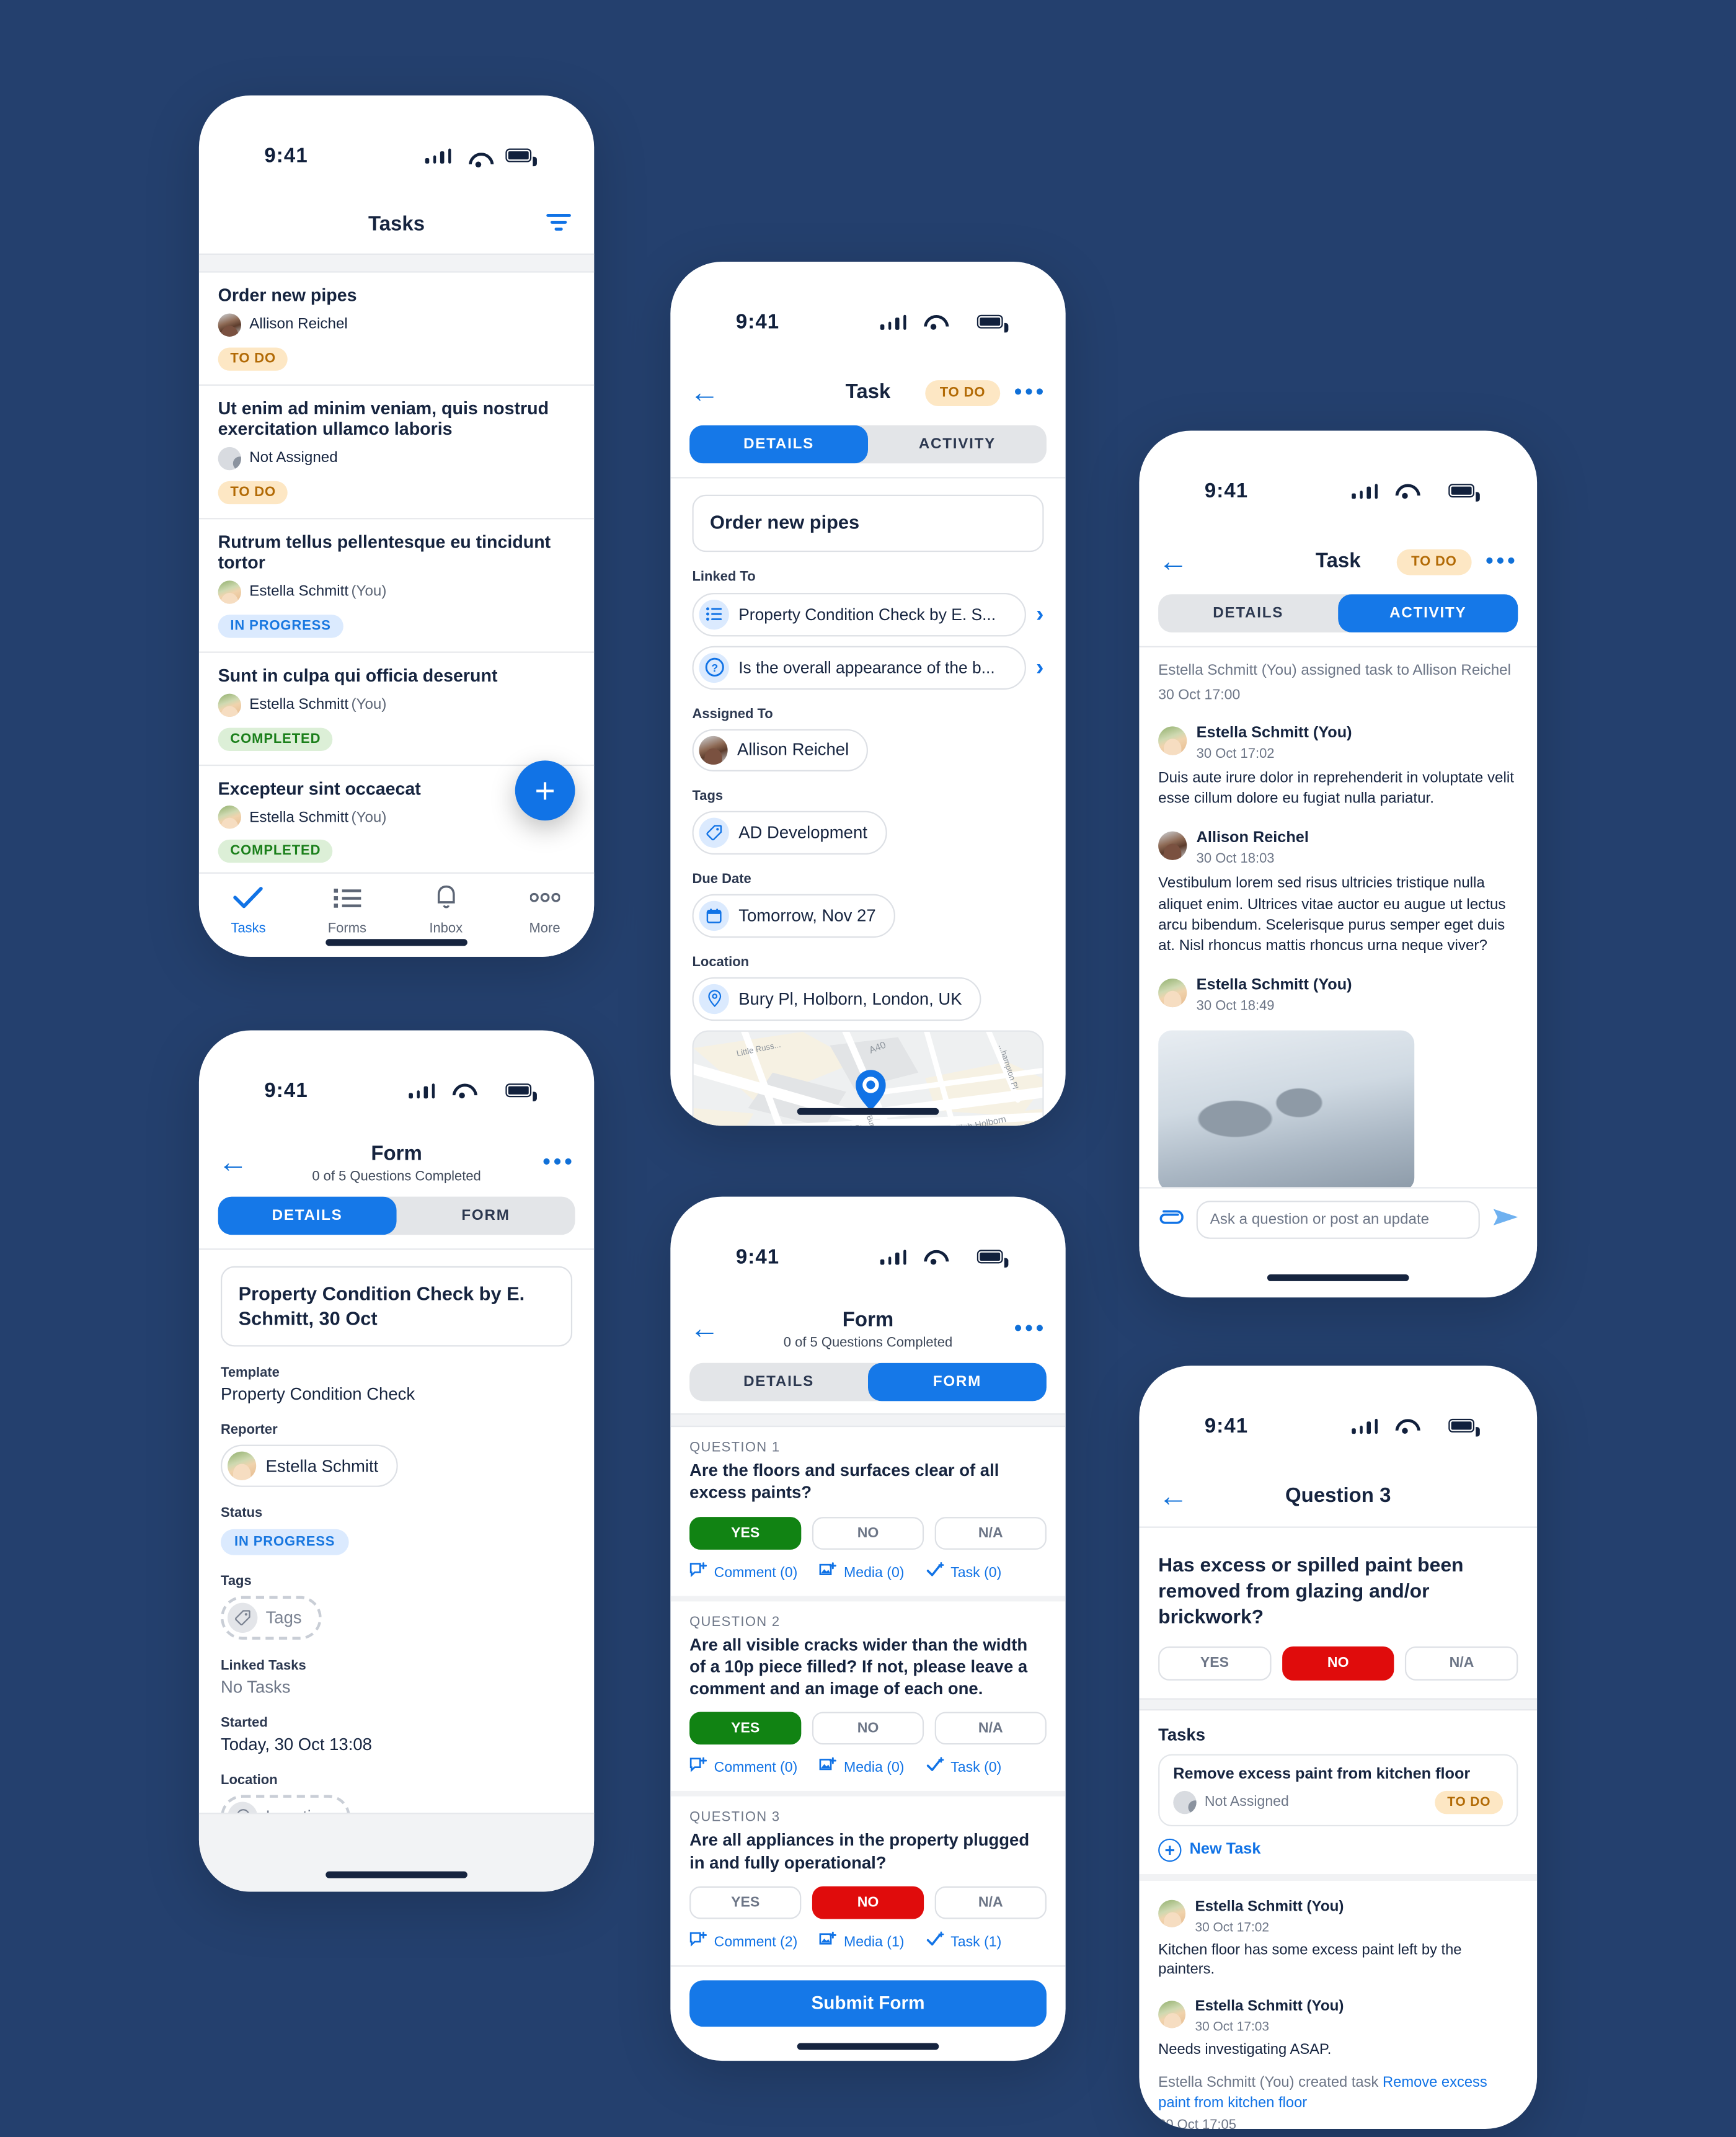  Describe the element at coordinates (250, 1373) in the screenshot. I see `template-label: Template` at that location.